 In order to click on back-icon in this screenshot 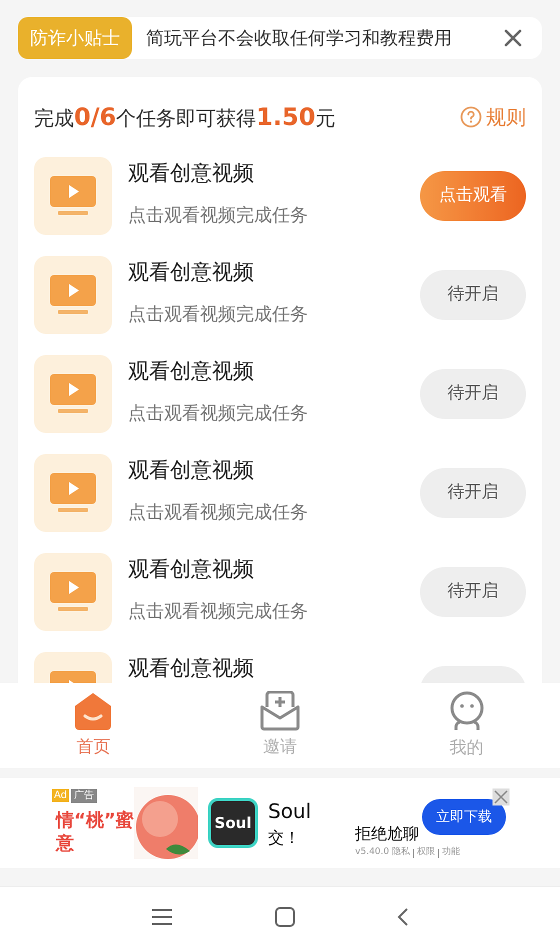, I will do `click(403, 916)`.